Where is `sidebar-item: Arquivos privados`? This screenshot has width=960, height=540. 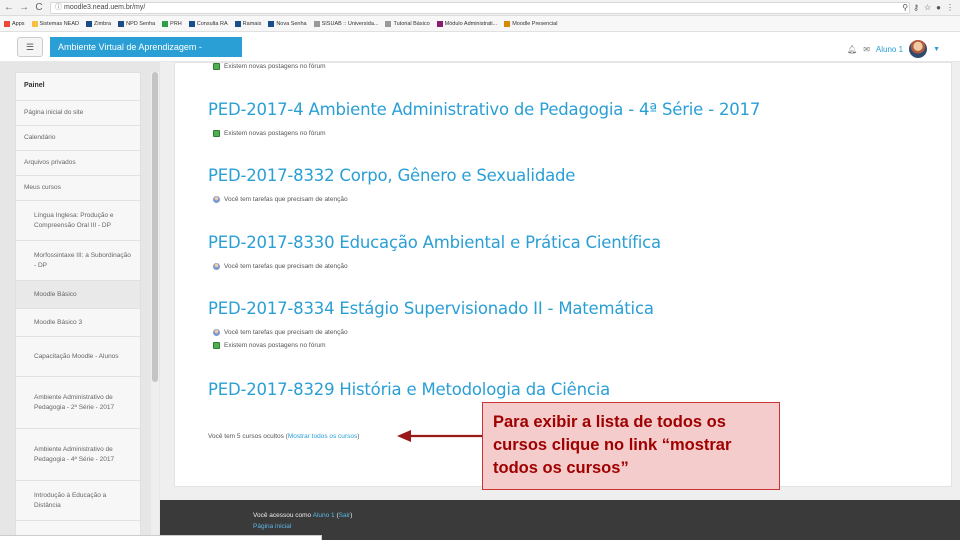
sidebar-item: Arquivos privados is located at coordinates (78, 163).